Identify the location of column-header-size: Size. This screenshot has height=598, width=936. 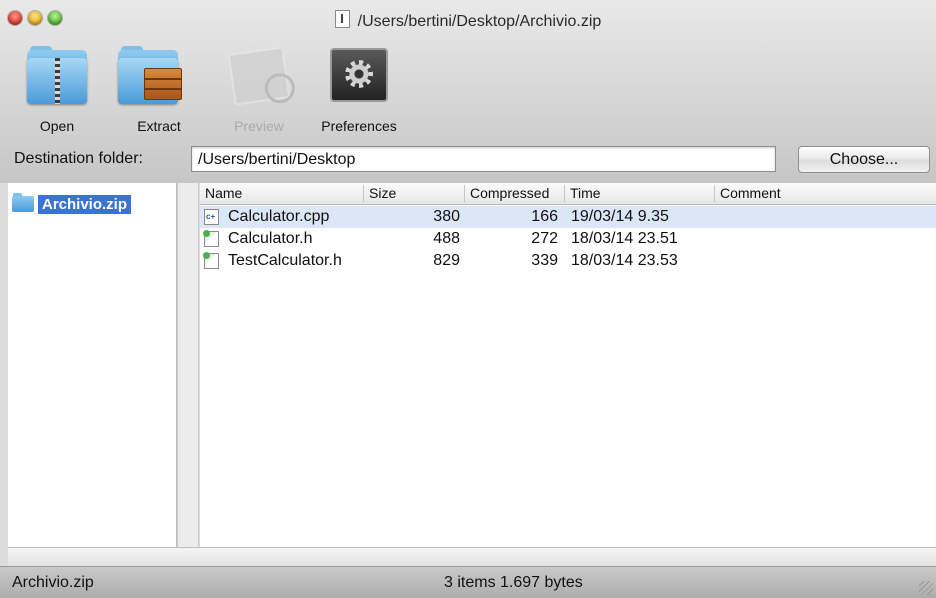
(413, 193).